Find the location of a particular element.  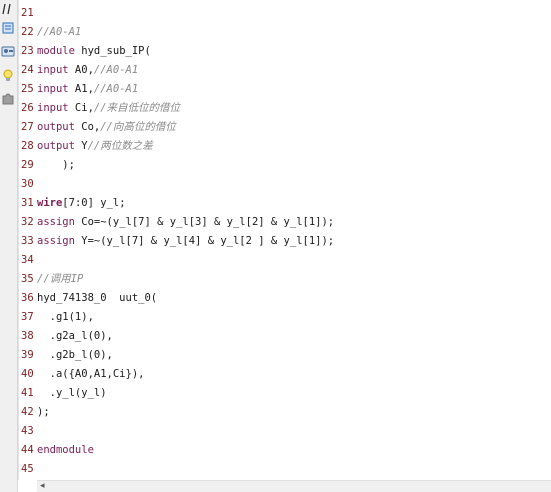

block-icon is located at coordinates (8, 28).